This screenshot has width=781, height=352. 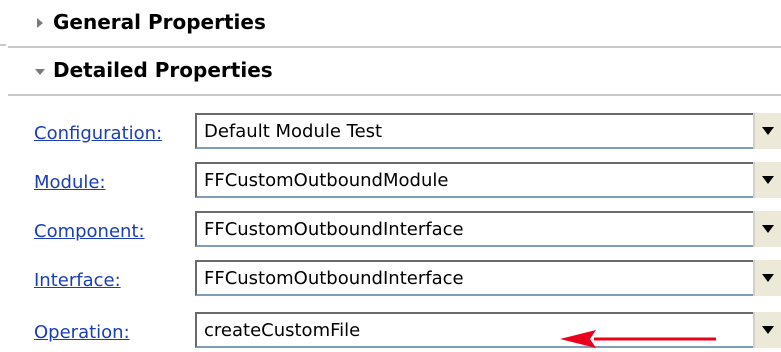 I want to click on configuration-row: Configuration: Default Module Test, so click(x=390, y=133).